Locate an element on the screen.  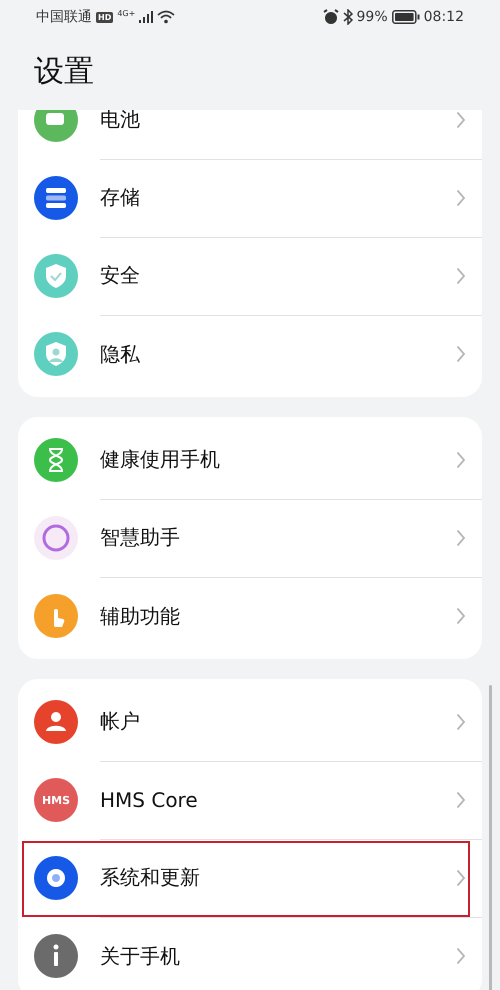
alarm-icon is located at coordinates (330, 17).